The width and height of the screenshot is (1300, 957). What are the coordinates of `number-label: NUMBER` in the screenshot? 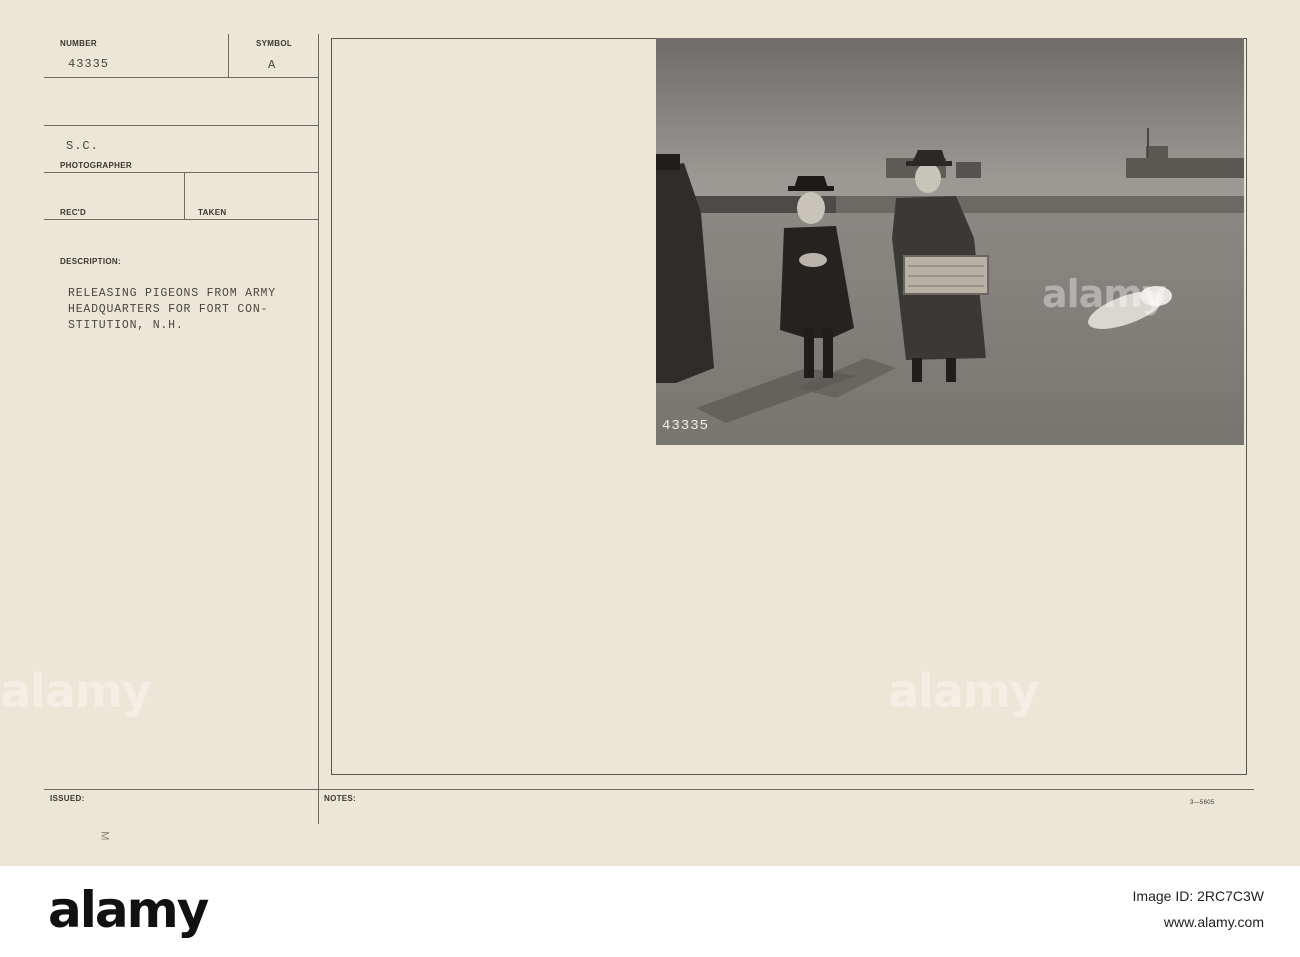 It's located at (78, 43).